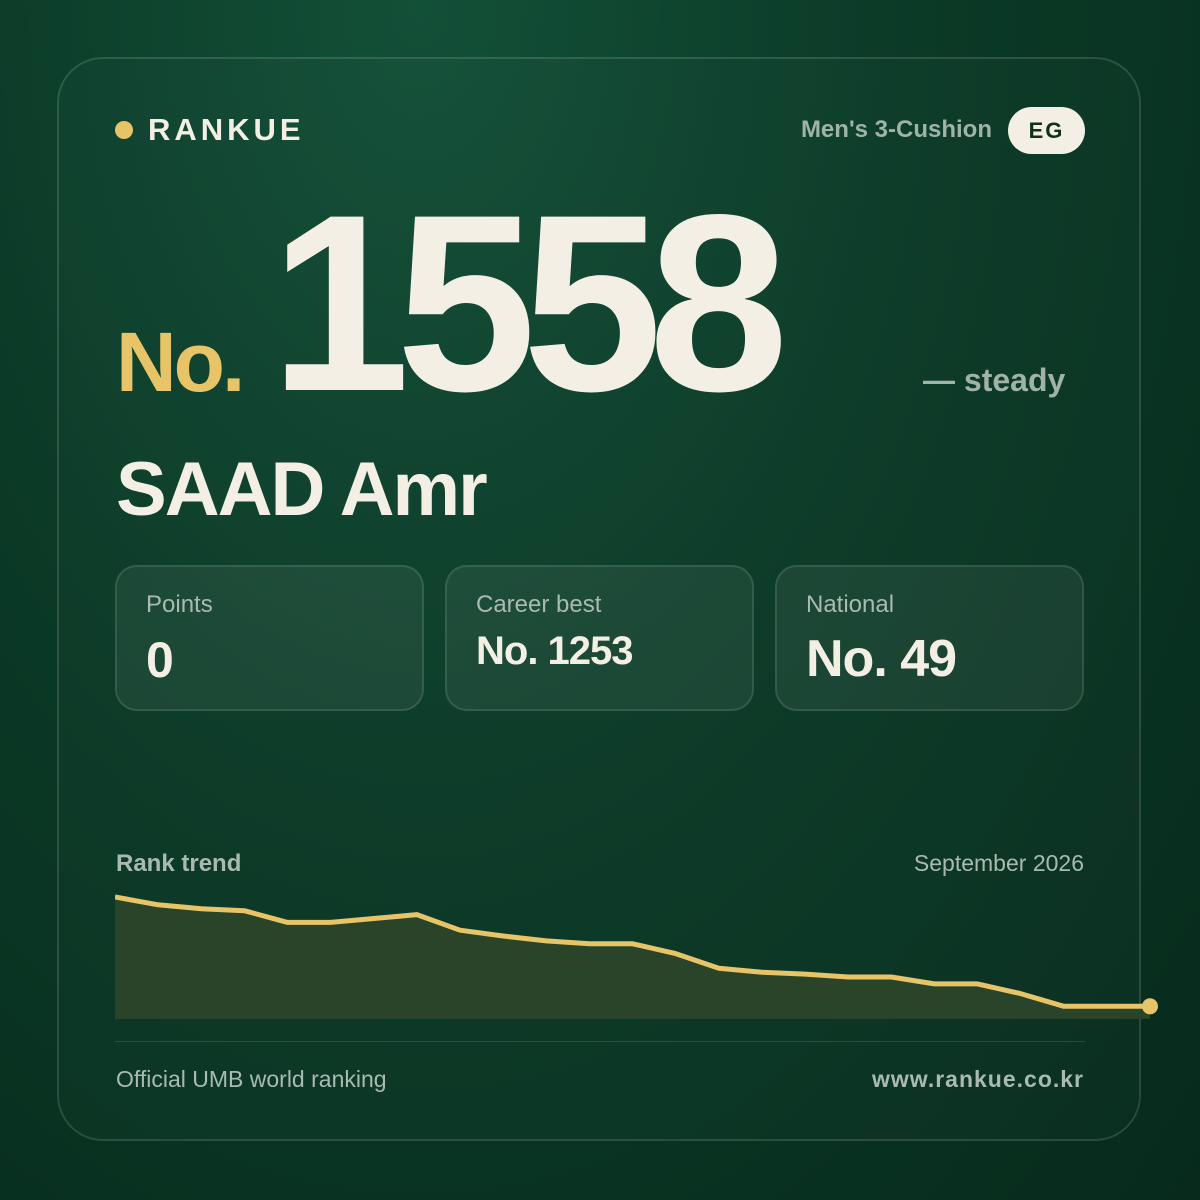 Image resolution: width=1200 pixels, height=1200 pixels. Describe the element at coordinates (994, 380) in the screenshot. I see `rank-trend-label: — steady` at that location.